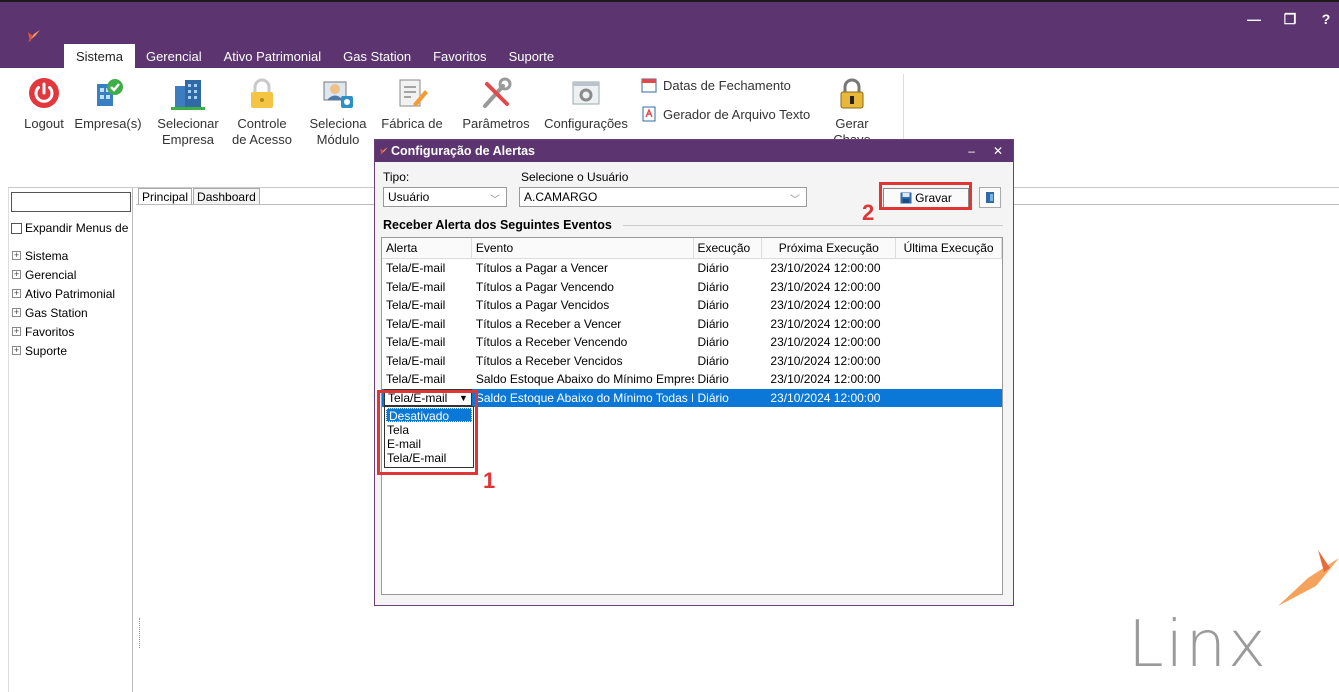 The height and width of the screenshot is (692, 1339). What do you see at coordinates (262, 93) in the screenshot?
I see `padlock-icon` at bounding box center [262, 93].